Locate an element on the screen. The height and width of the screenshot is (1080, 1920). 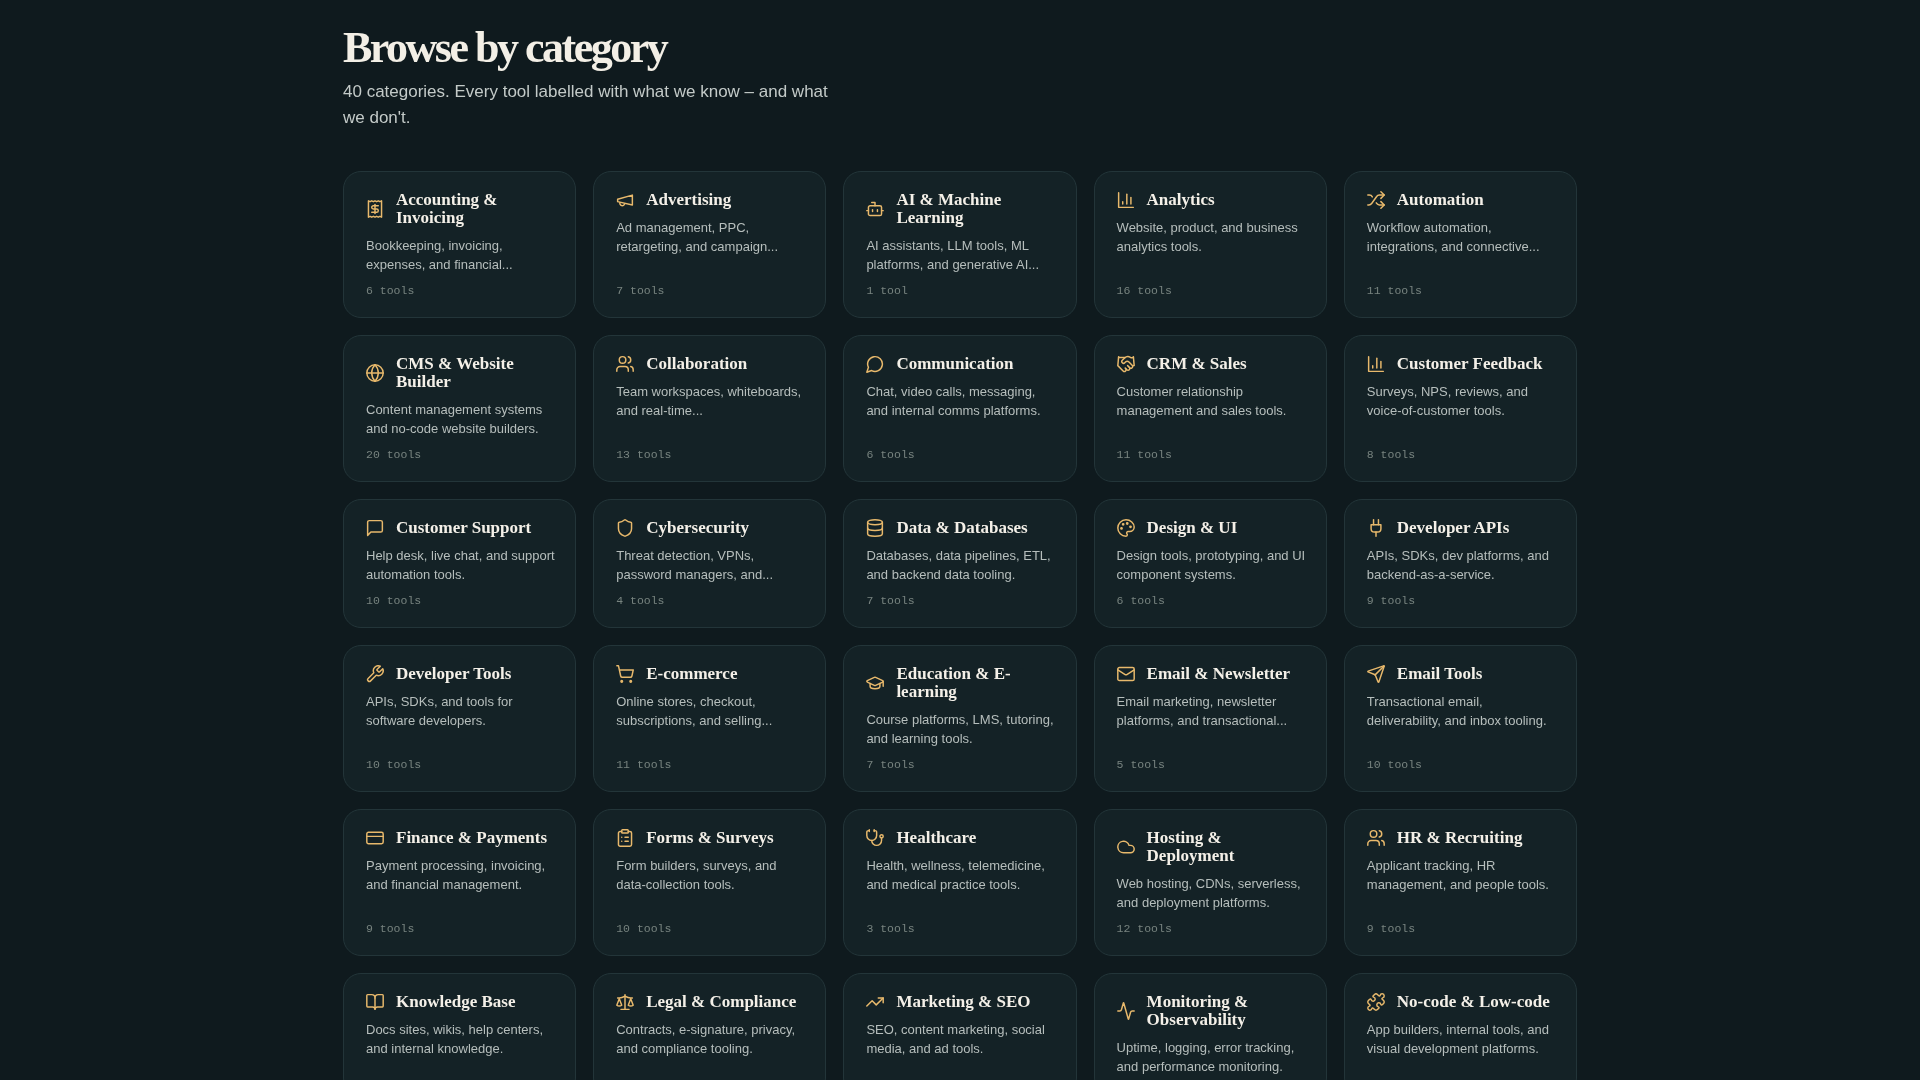
shuffle-icon is located at coordinates (1375, 200).